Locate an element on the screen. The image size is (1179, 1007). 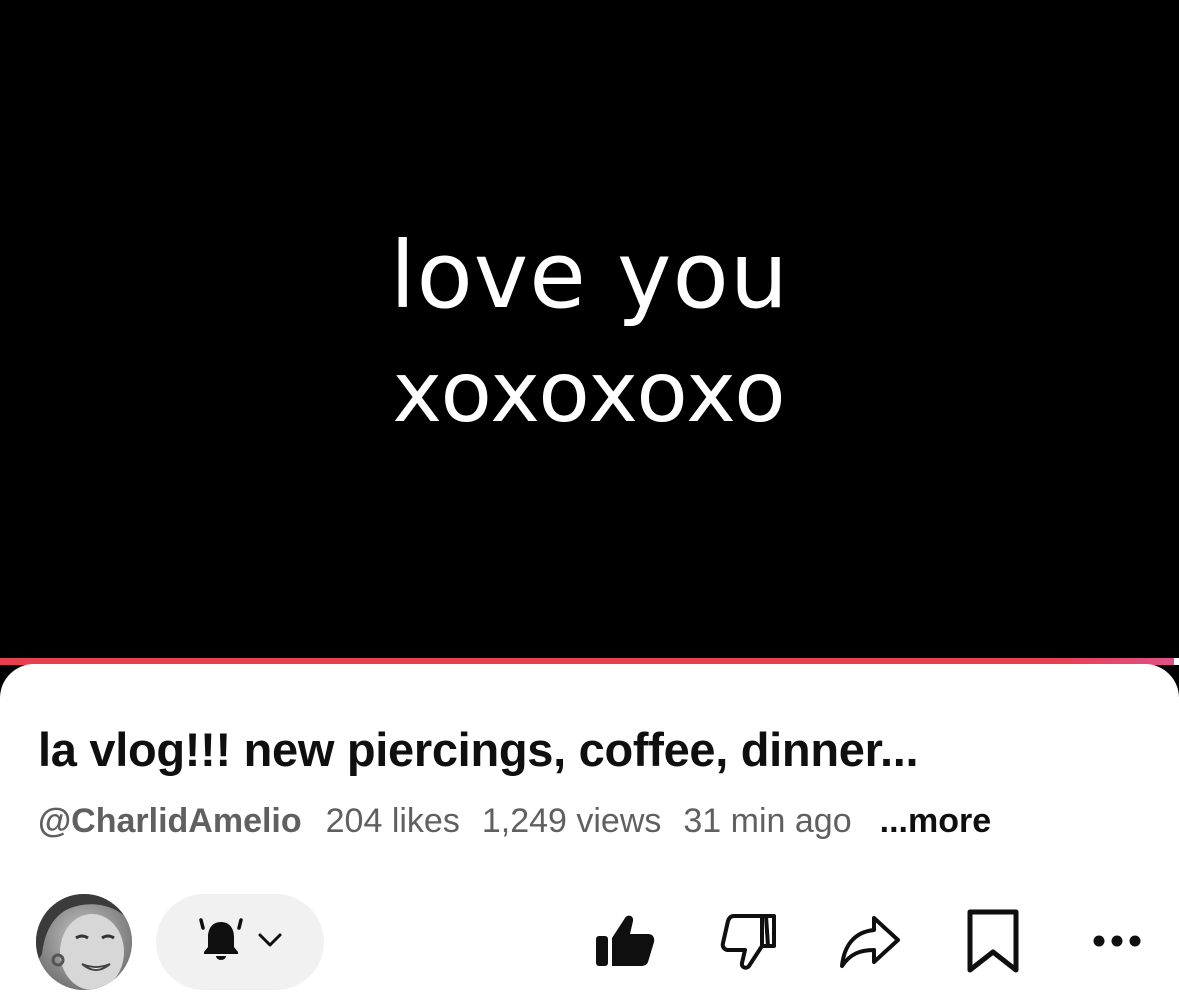
video-caption-line-1: love you is located at coordinates (589, 275).